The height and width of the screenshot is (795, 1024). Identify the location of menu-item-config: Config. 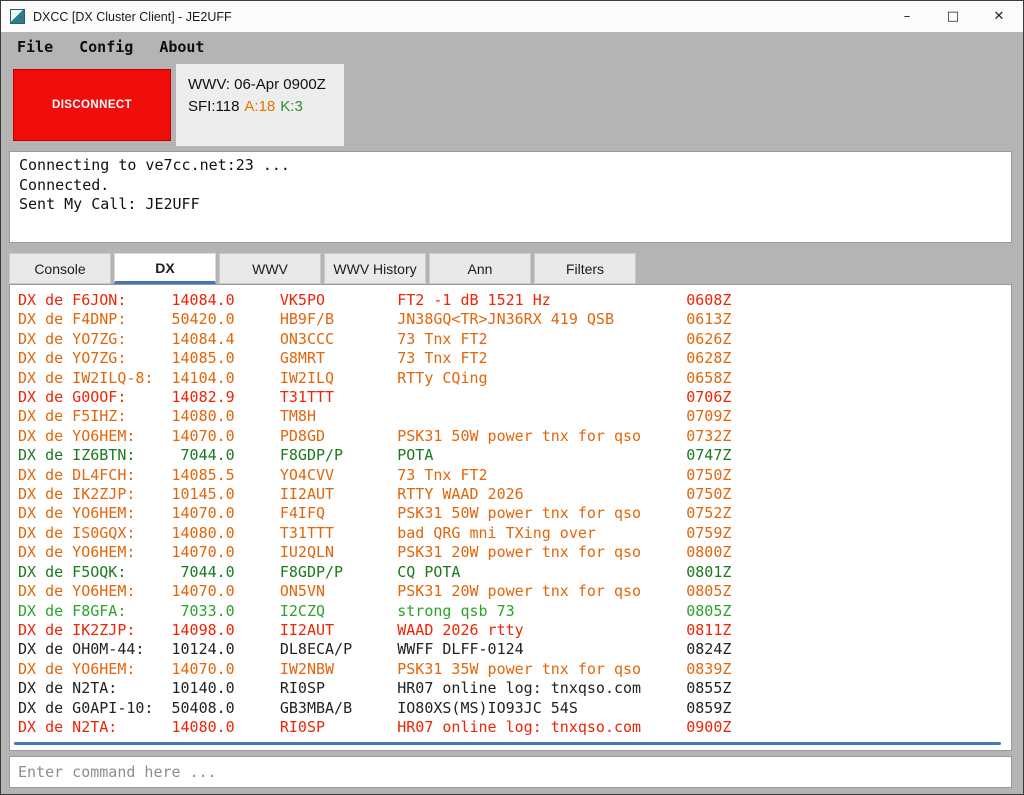
(106, 47).